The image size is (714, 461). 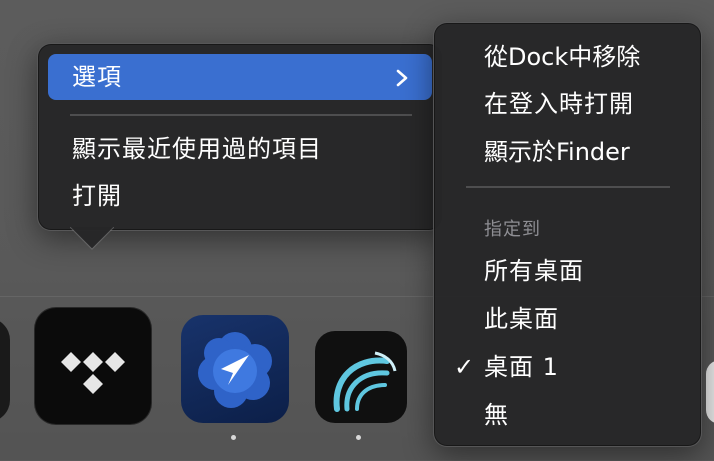 What do you see at coordinates (402, 78) in the screenshot?
I see `chevron-right-icon` at bounding box center [402, 78].